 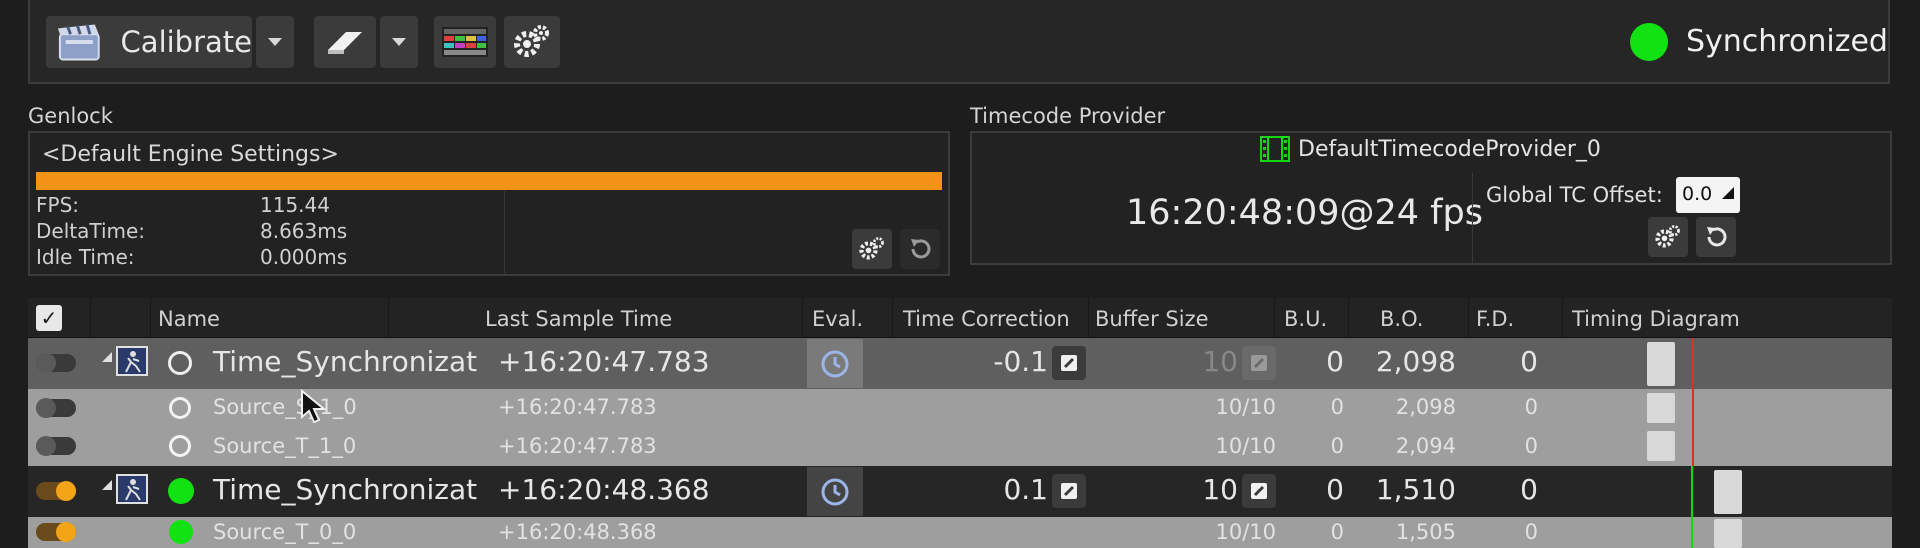 What do you see at coordinates (1425, 446) in the screenshot?
I see `row-bo: 2,094` at bounding box center [1425, 446].